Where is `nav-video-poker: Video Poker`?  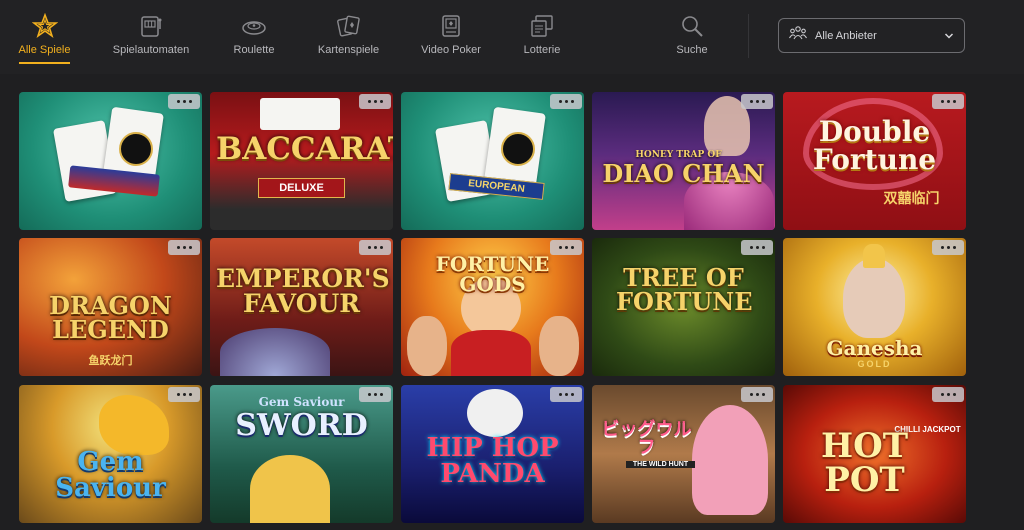 nav-video-poker: Video Poker is located at coordinates (451, 41).